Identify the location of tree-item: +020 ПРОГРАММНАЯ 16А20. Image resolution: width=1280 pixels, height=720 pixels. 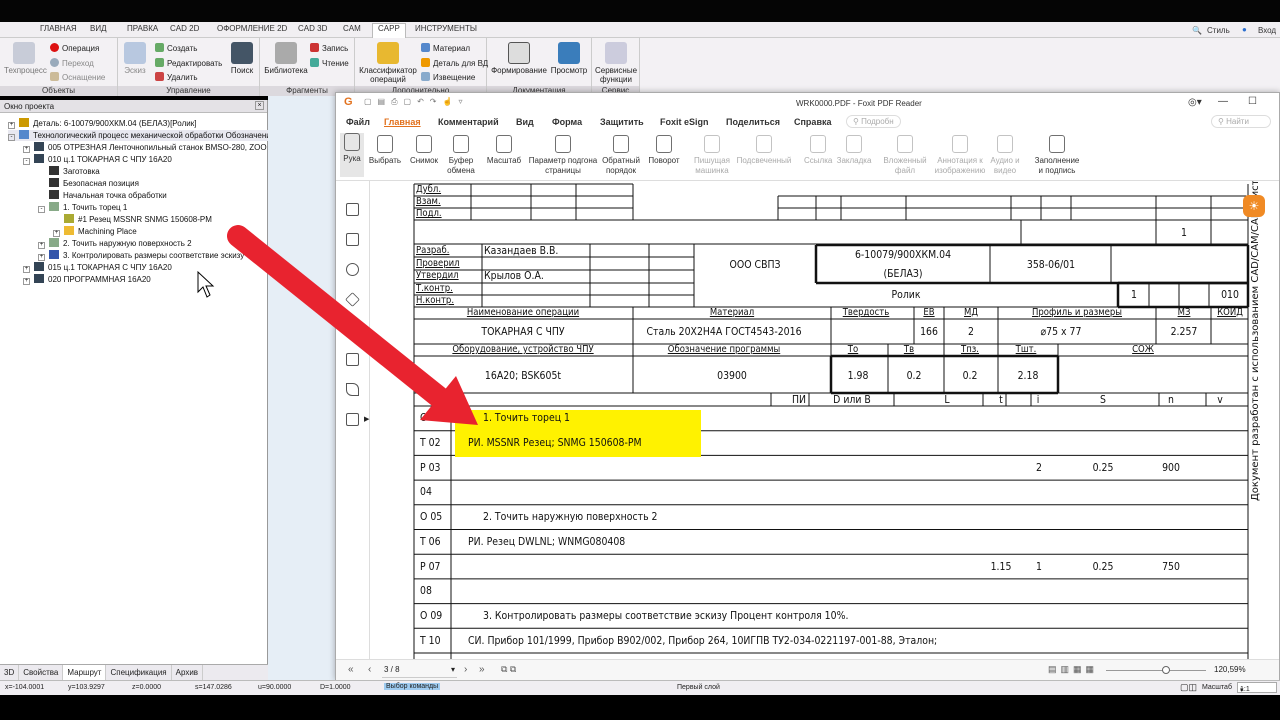
(87, 279).